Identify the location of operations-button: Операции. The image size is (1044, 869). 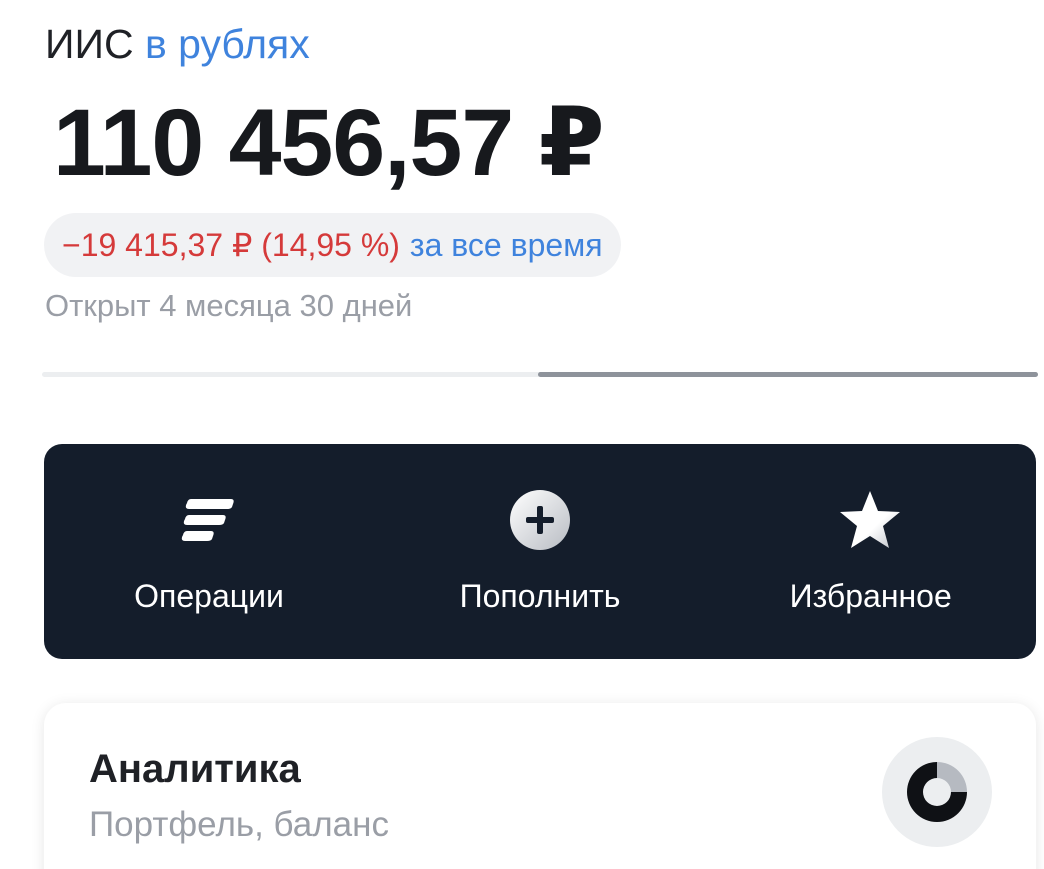
(209, 551).